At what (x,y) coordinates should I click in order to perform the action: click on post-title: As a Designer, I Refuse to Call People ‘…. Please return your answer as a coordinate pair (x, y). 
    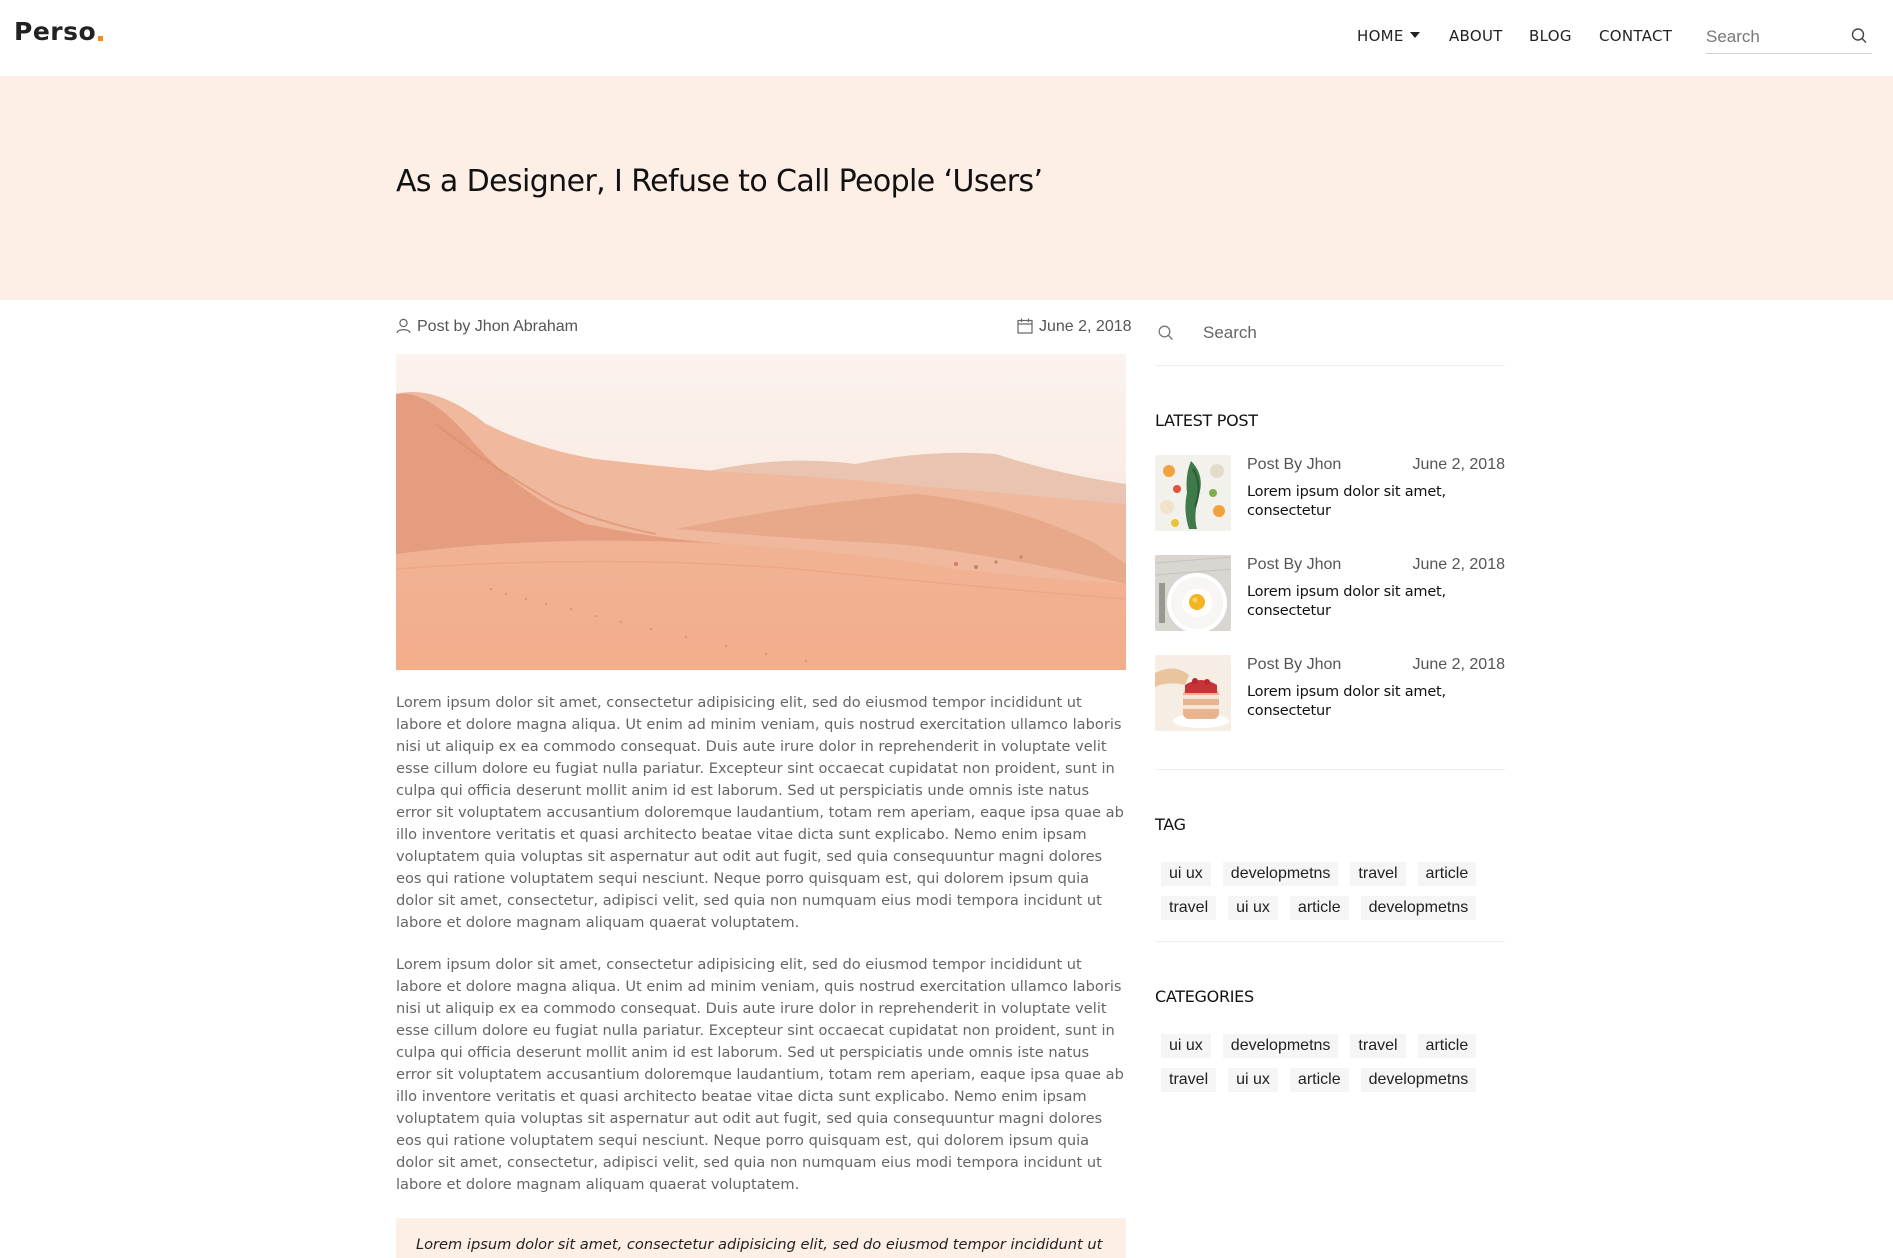
    Looking at the image, I should click on (719, 181).